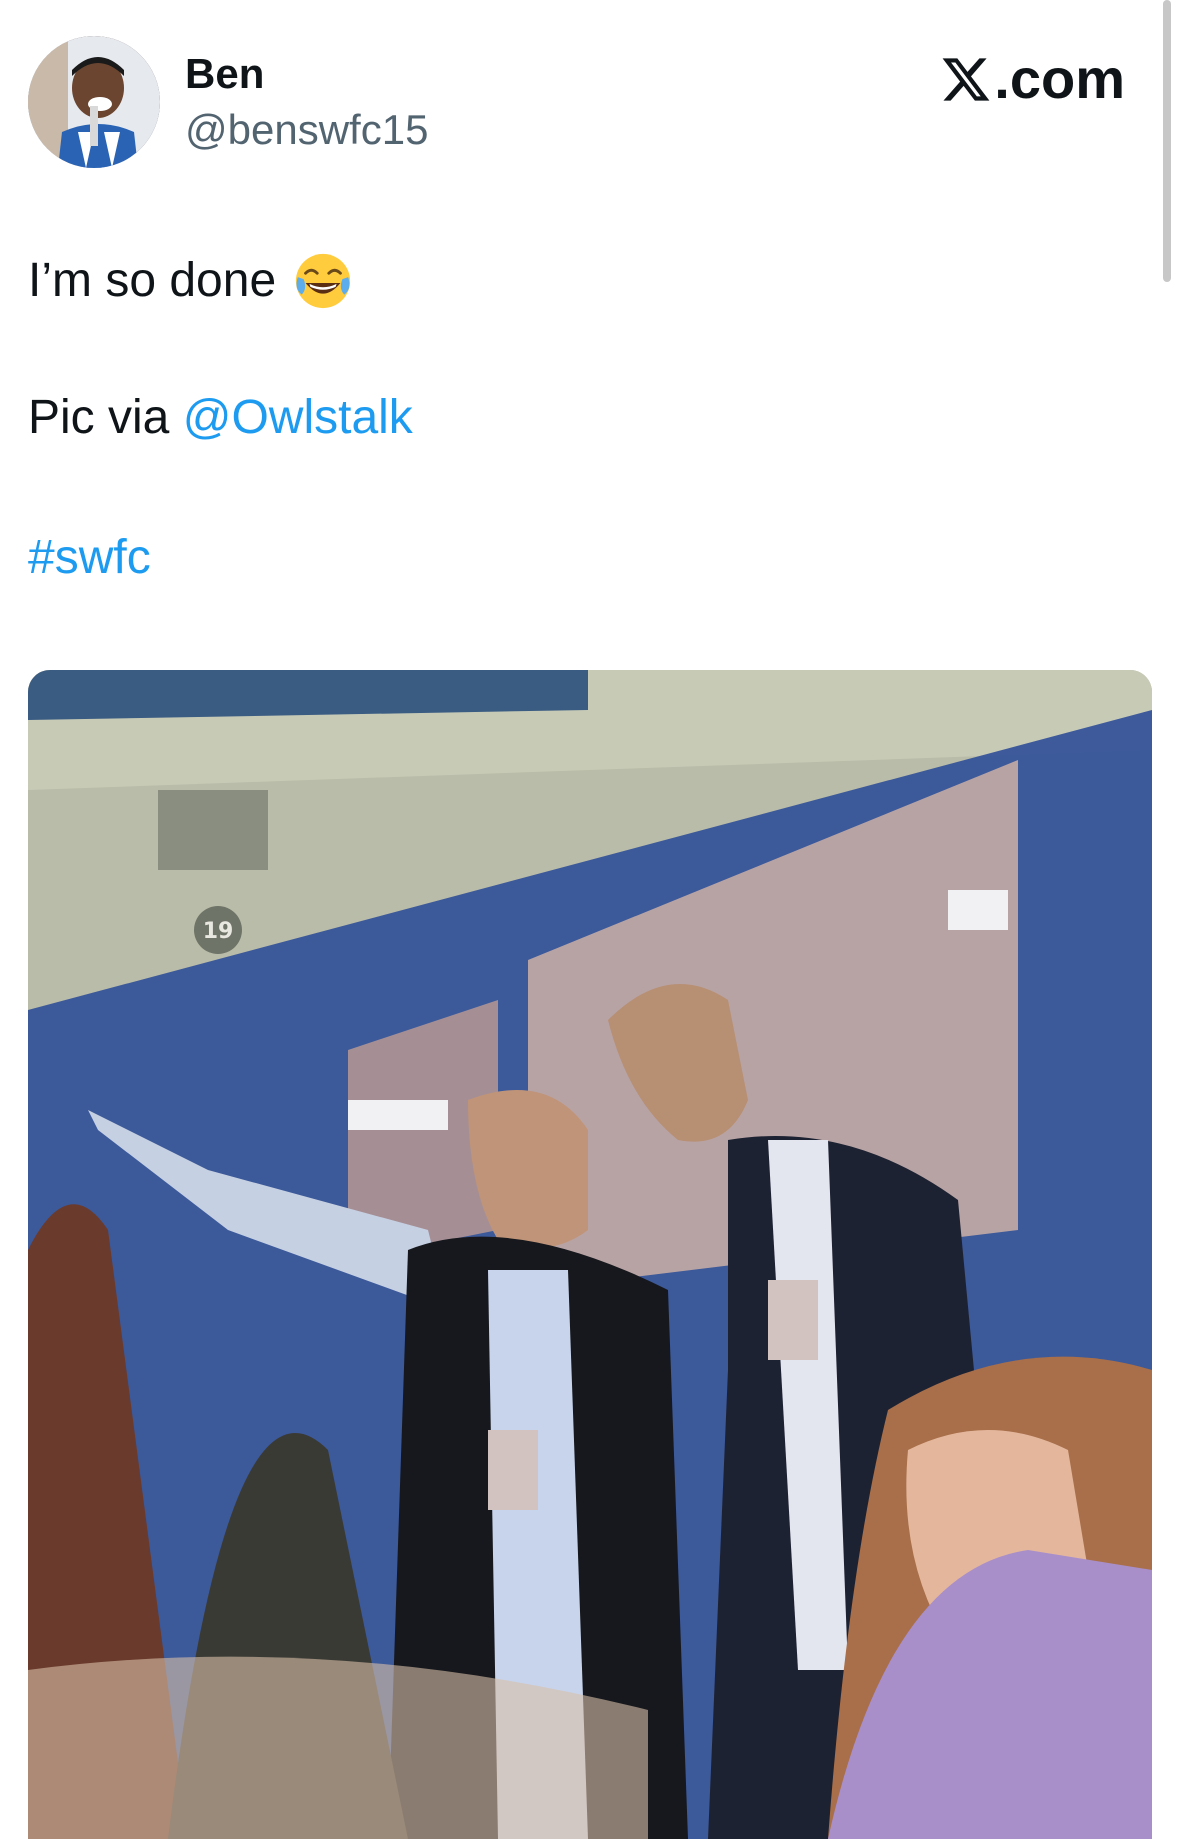 The height and width of the screenshot is (1839, 1179). I want to click on svg-text: 19, so click(218, 931).